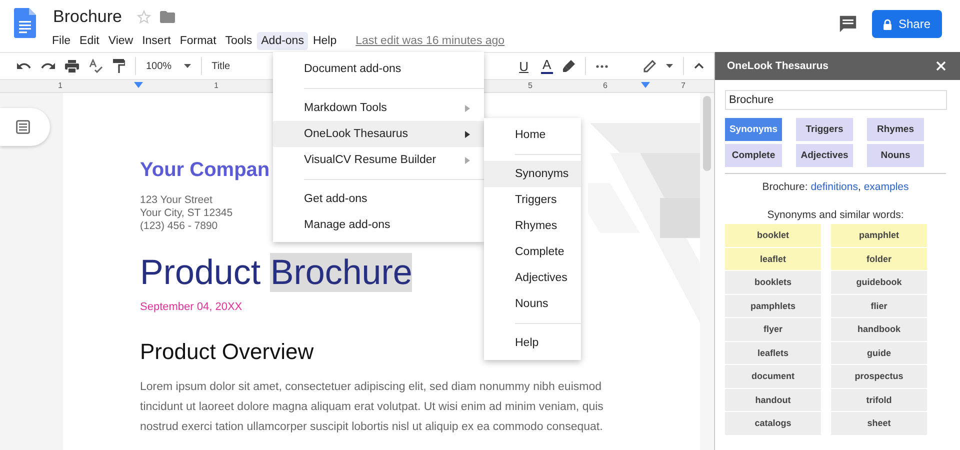  Describe the element at coordinates (683, 85) in the screenshot. I see `ruler-number: 7` at that location.